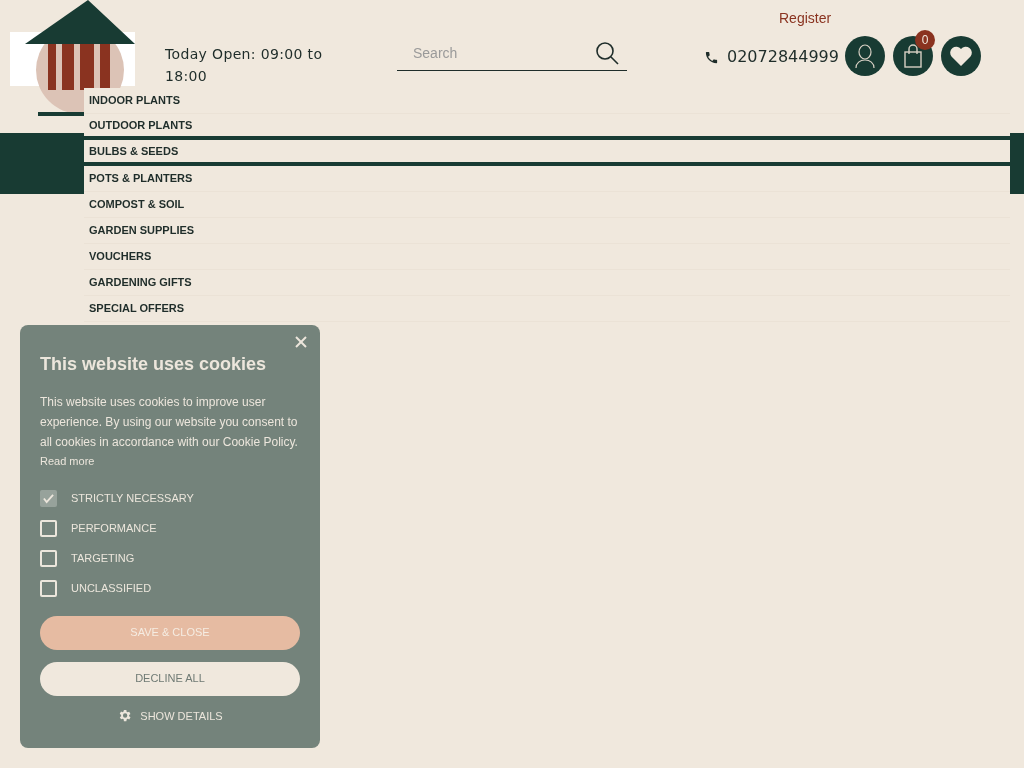 This screenshot has height=768, width=1024. I want to click on option-label: STRICTLY NECESSARY, so click(132, 499).